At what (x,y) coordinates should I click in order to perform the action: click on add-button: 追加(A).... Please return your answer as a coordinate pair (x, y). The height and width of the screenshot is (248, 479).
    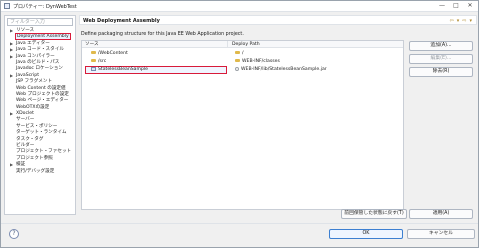
    Looking at the image, I should click on (441, 46).